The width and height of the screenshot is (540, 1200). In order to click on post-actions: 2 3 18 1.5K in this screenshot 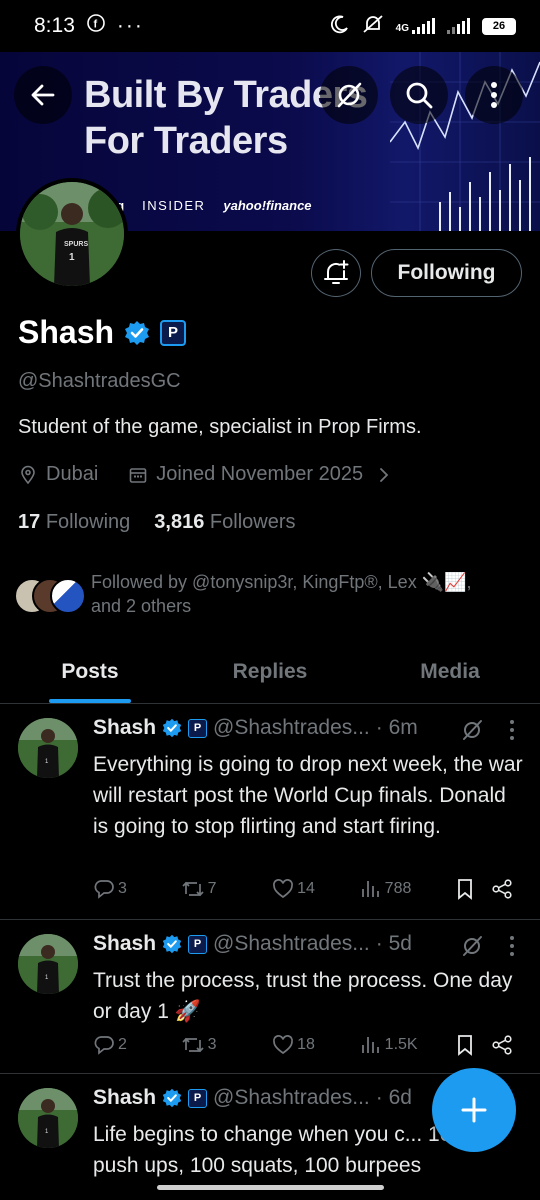, I will do `click(303, 1045)`.